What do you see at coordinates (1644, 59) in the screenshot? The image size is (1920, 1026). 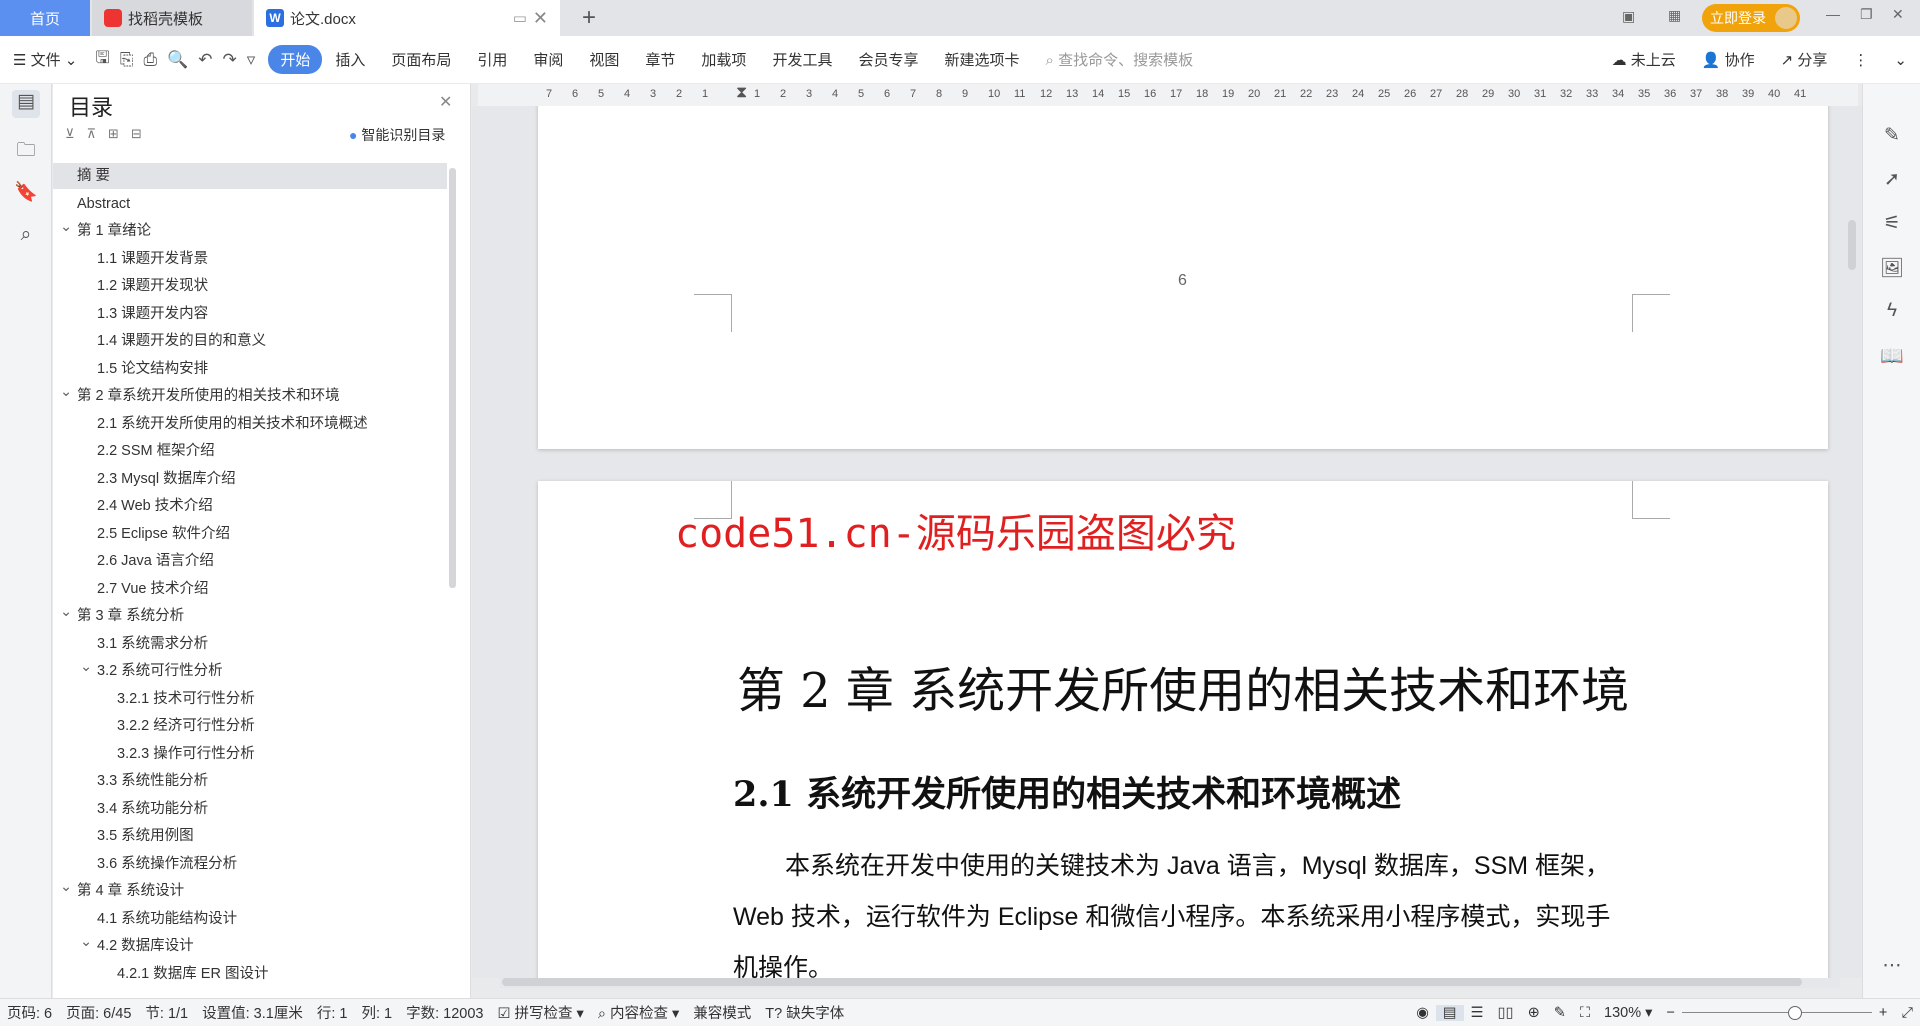 I see `cloud-status-button: ☁ 未上云` at bounding box center [1644, 59].